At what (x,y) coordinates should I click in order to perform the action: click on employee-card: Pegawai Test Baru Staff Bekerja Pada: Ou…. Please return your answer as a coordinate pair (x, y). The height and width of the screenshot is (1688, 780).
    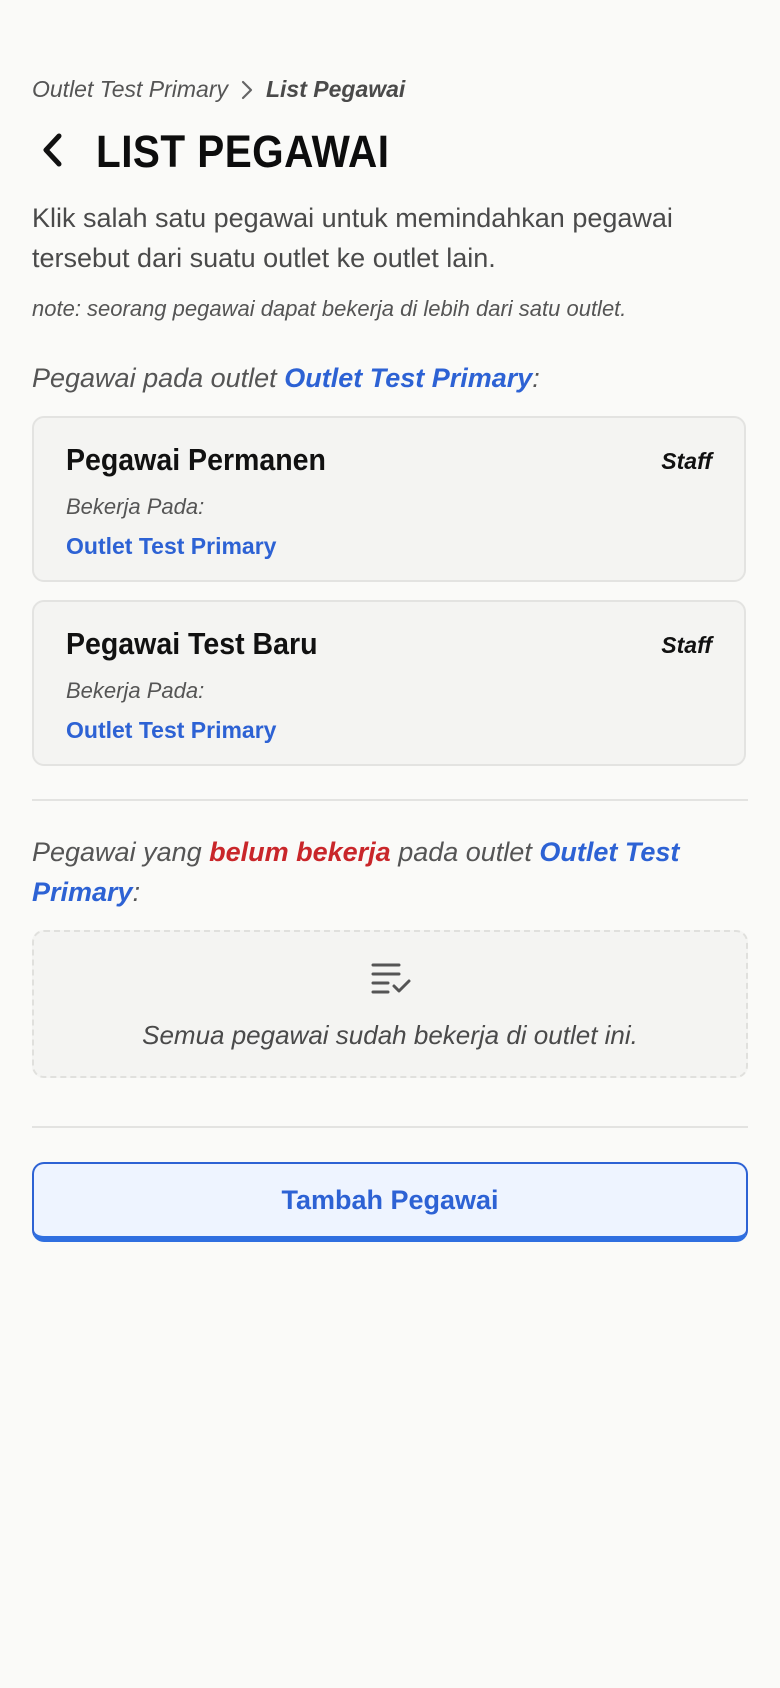
    Looking at the image, I should click on (389, 683).